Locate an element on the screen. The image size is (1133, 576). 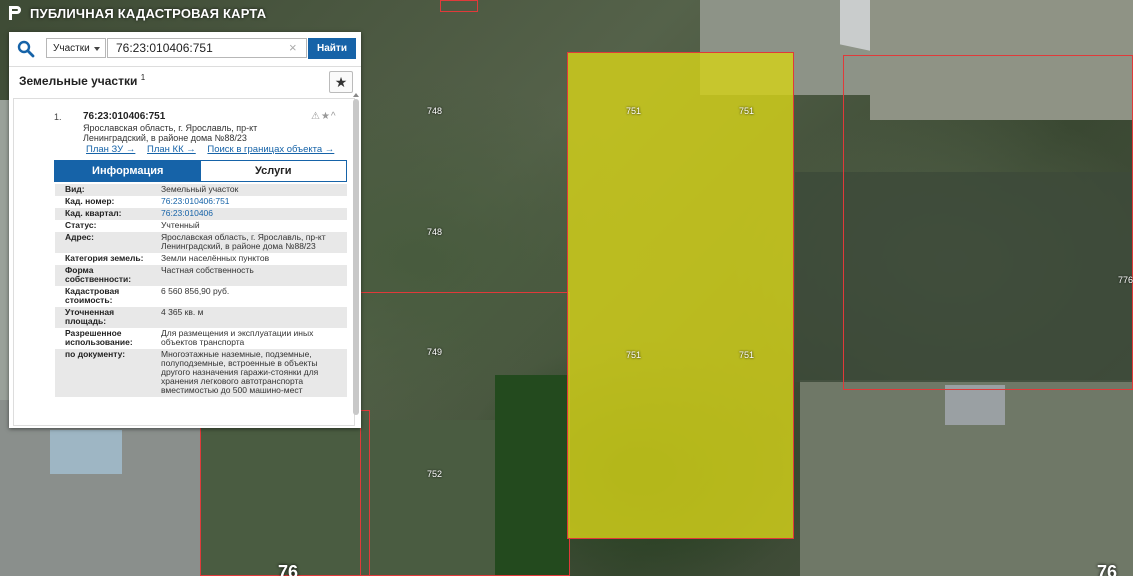
property-value: Земли населённых пунктов is located at coordinates (215, 258).